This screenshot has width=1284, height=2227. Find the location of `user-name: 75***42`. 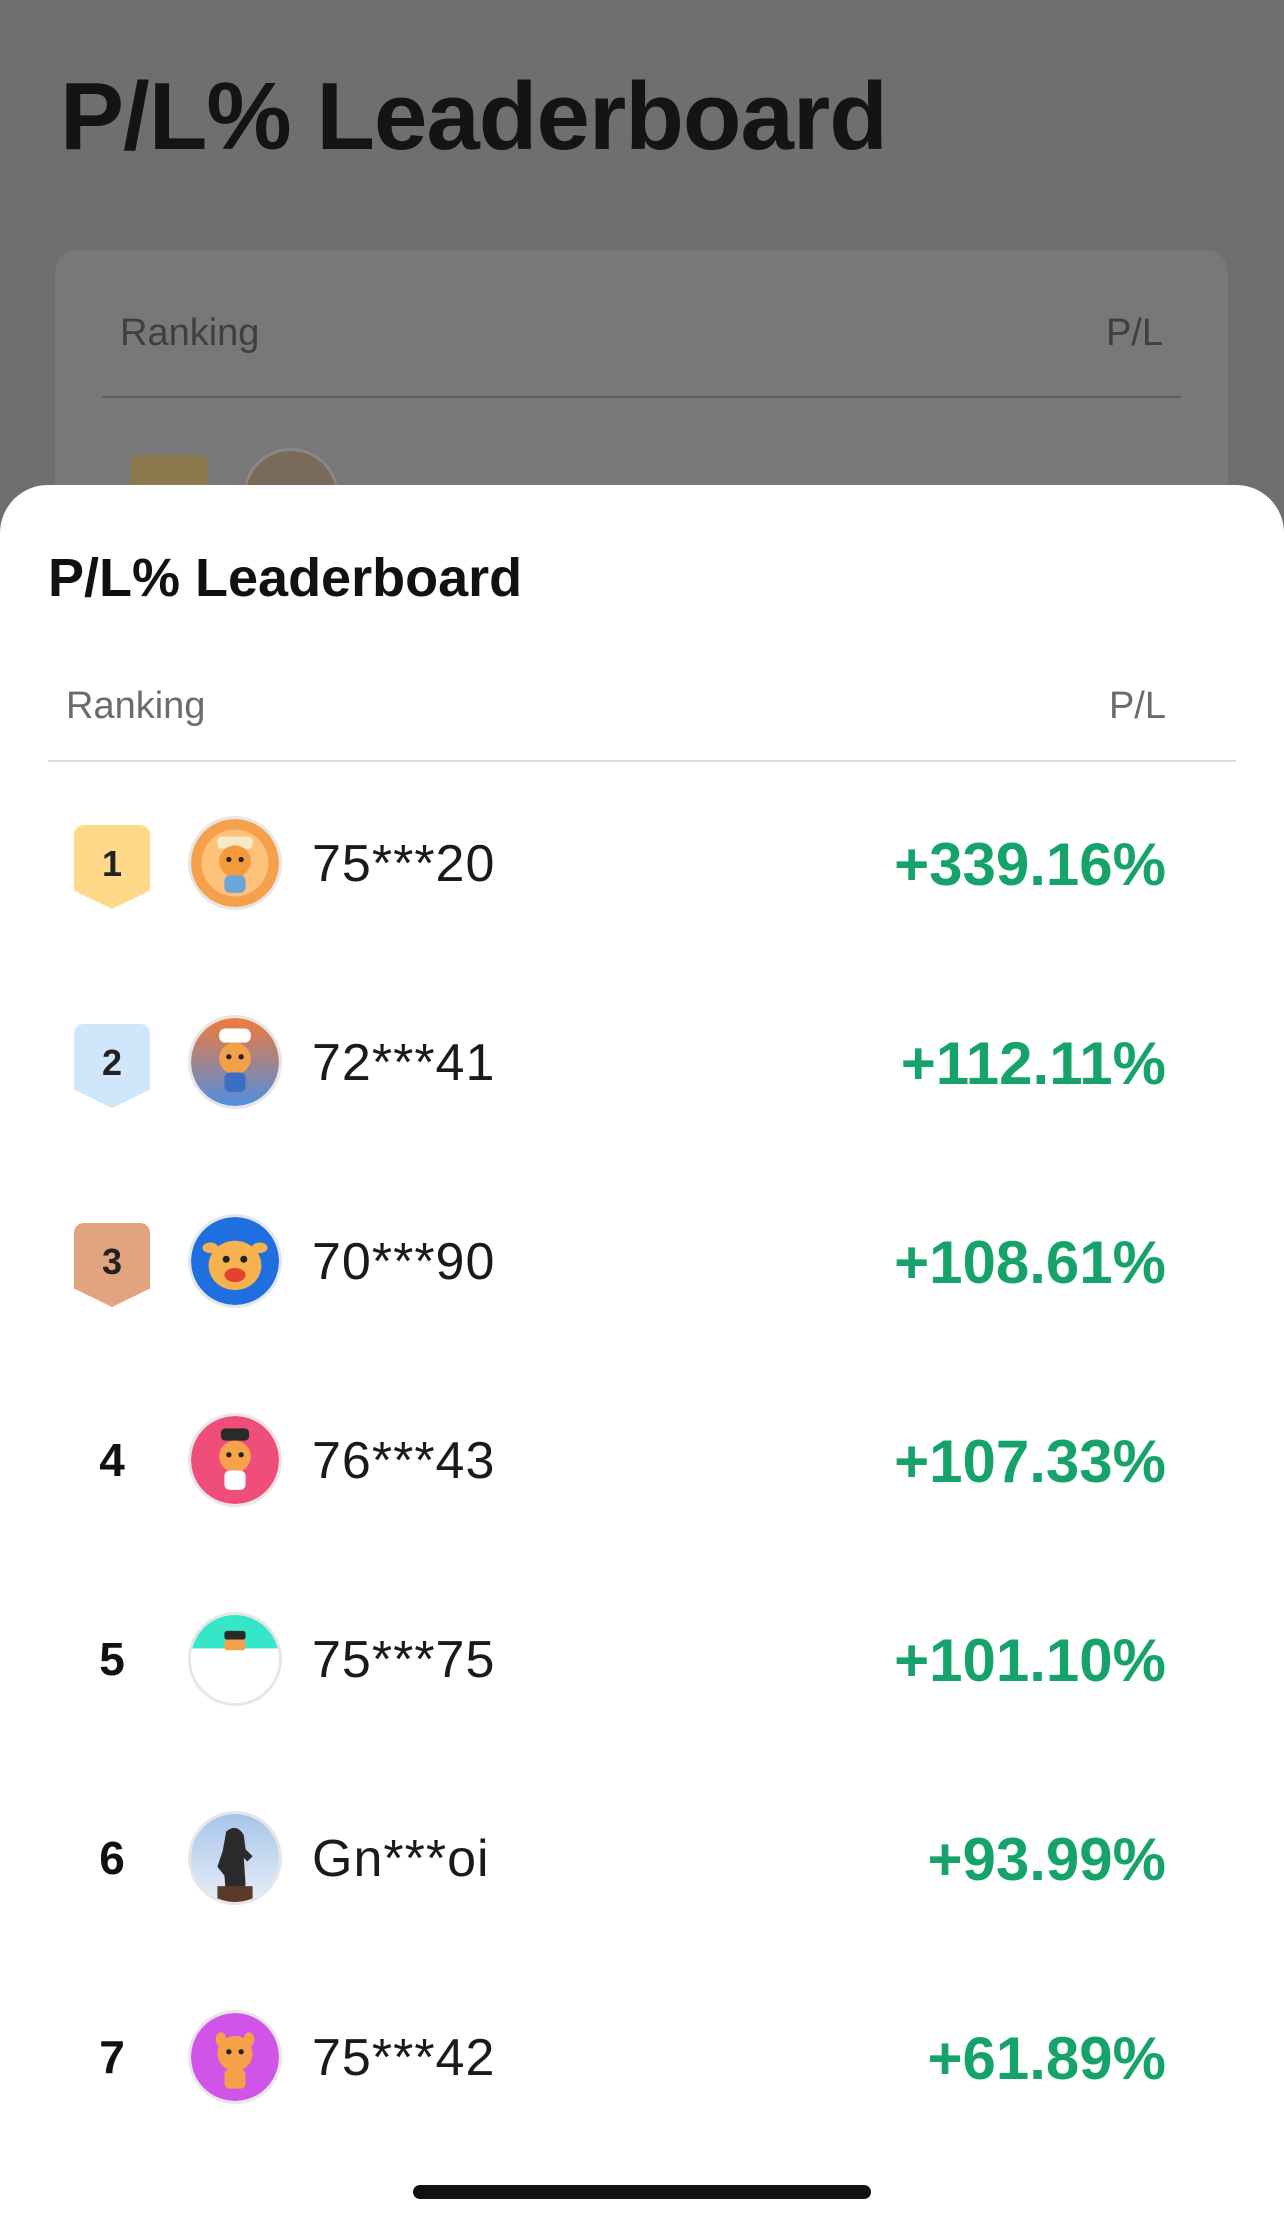

user-name: 75***42 is located at coordinates (404, 2058).